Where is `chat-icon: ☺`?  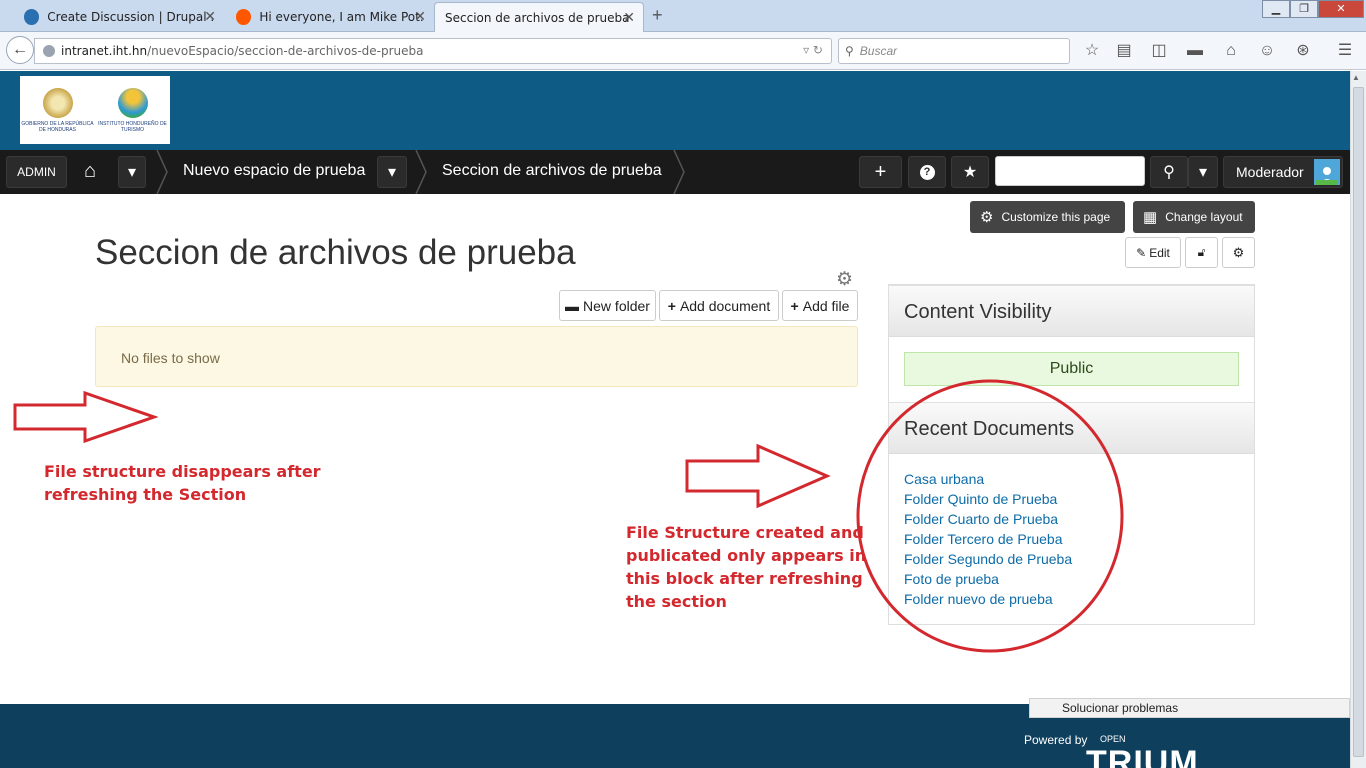
chat-icon: ☺ is located at coordinates (1267, 51).